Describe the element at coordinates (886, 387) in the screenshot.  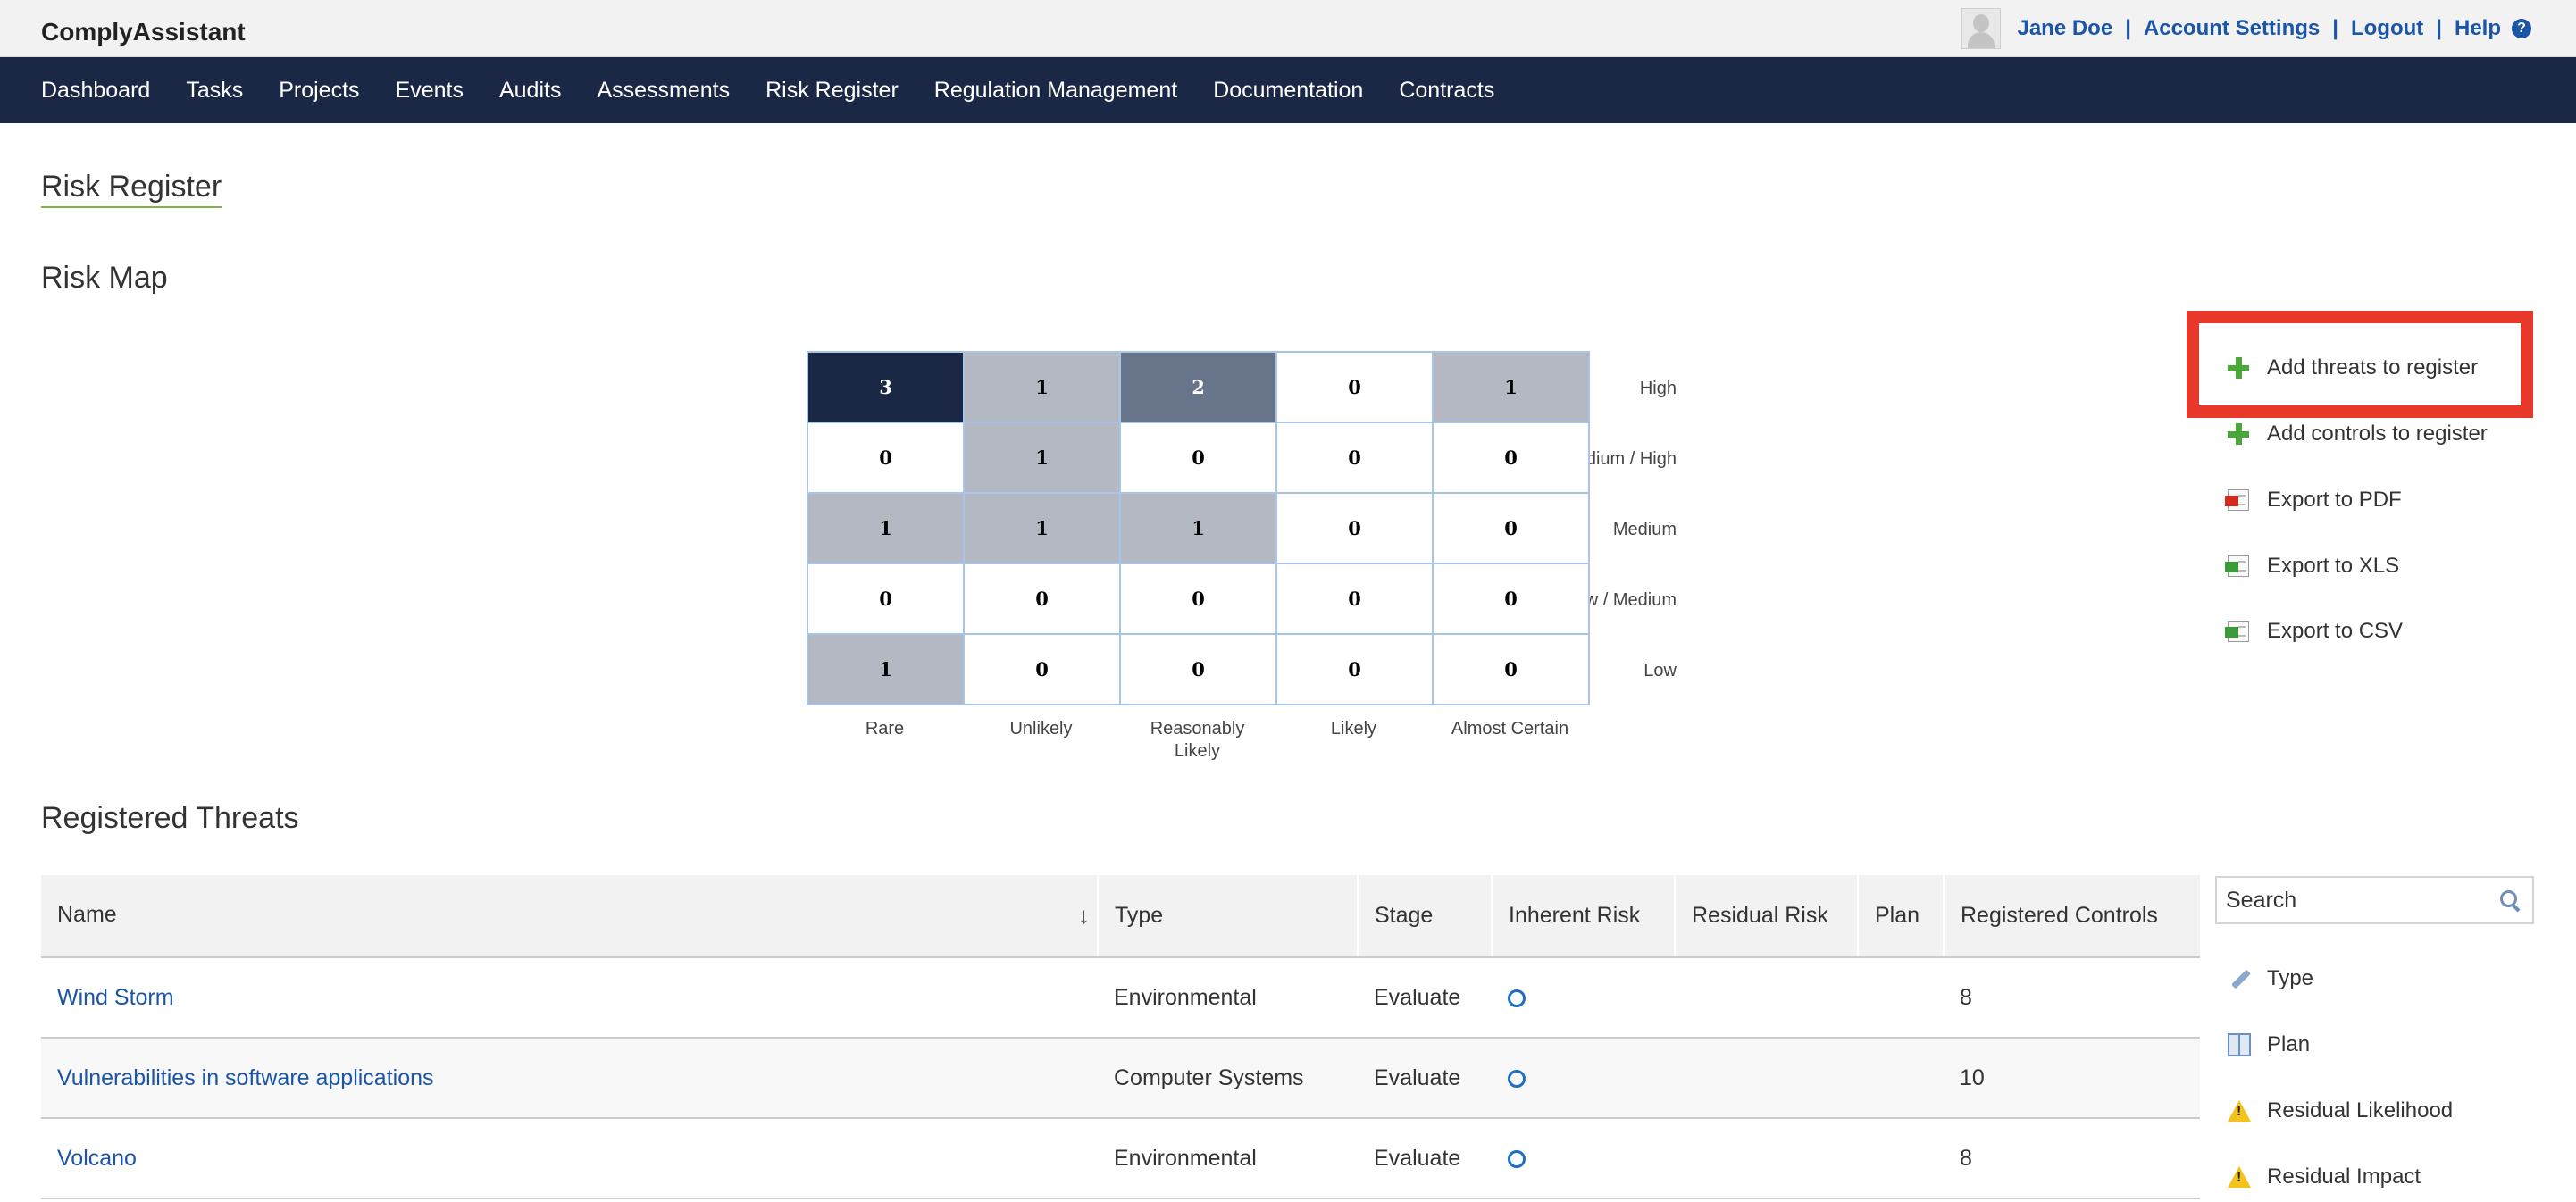
I see `risk-cell: 3` at that location.